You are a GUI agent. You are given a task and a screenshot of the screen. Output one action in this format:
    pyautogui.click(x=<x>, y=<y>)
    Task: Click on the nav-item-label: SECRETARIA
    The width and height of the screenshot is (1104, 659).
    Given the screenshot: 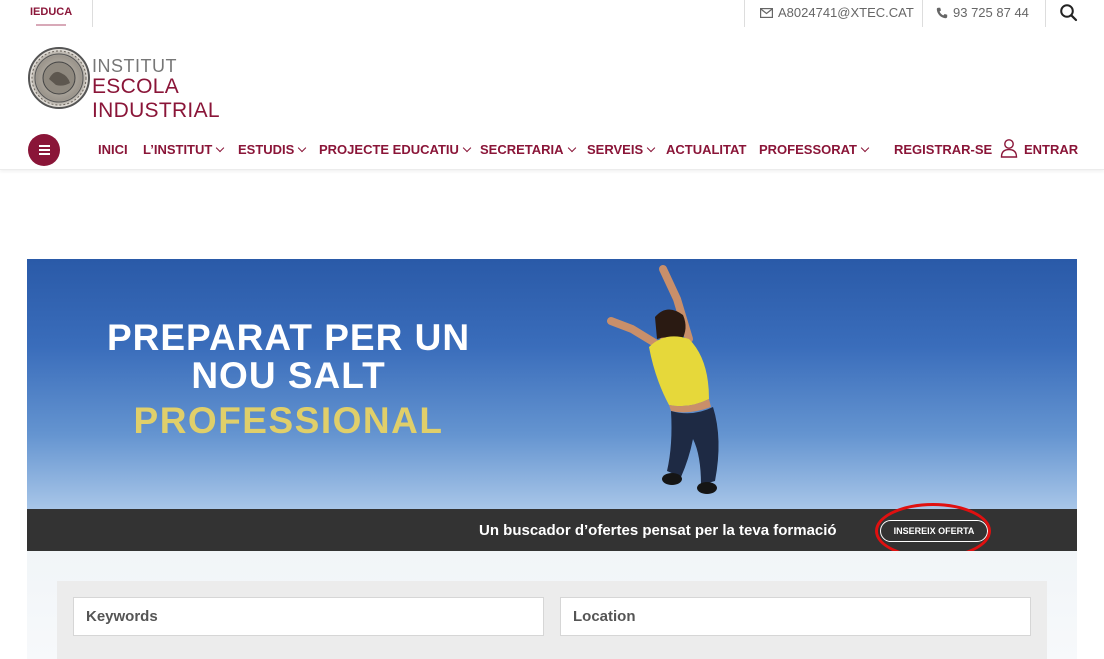 What is the action you would take?
    pyautogui.click(x=522, y=149)
    